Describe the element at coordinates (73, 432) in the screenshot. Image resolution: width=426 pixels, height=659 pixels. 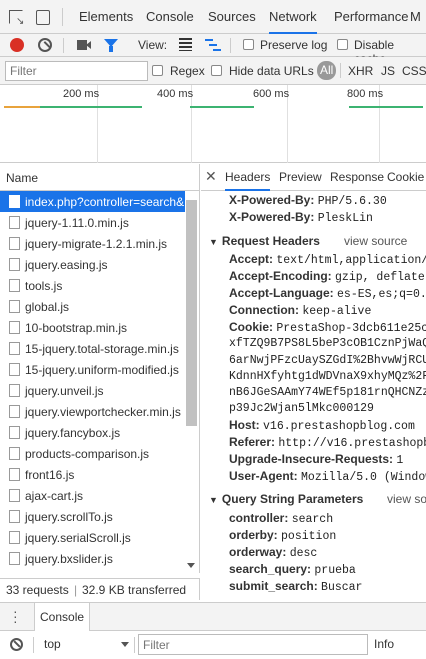
I see `request-name: jquery.fancybox.js` at that location.